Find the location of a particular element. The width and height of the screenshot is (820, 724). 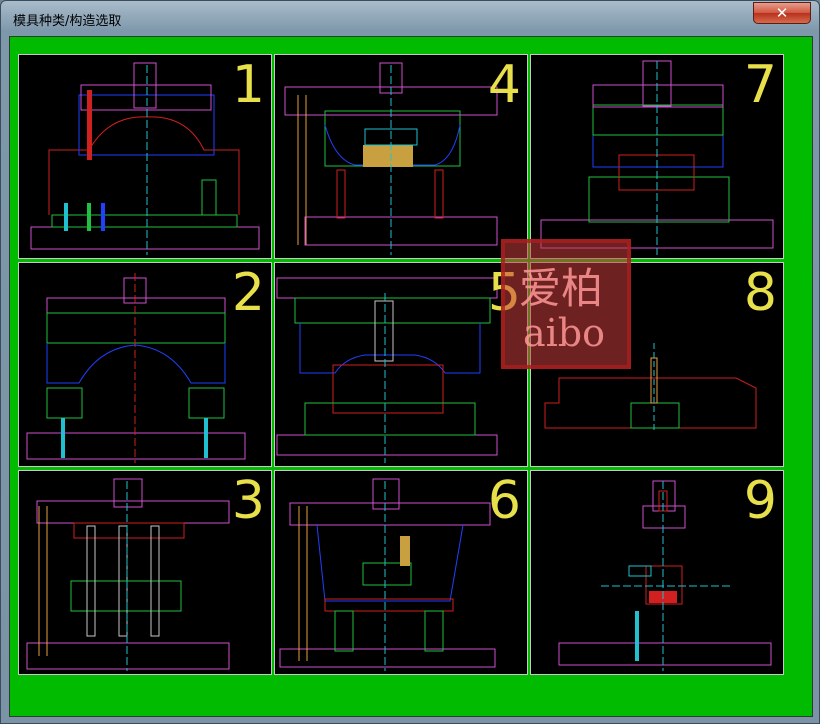

mold-option-1: 1 is located at coordinates (145, 156).